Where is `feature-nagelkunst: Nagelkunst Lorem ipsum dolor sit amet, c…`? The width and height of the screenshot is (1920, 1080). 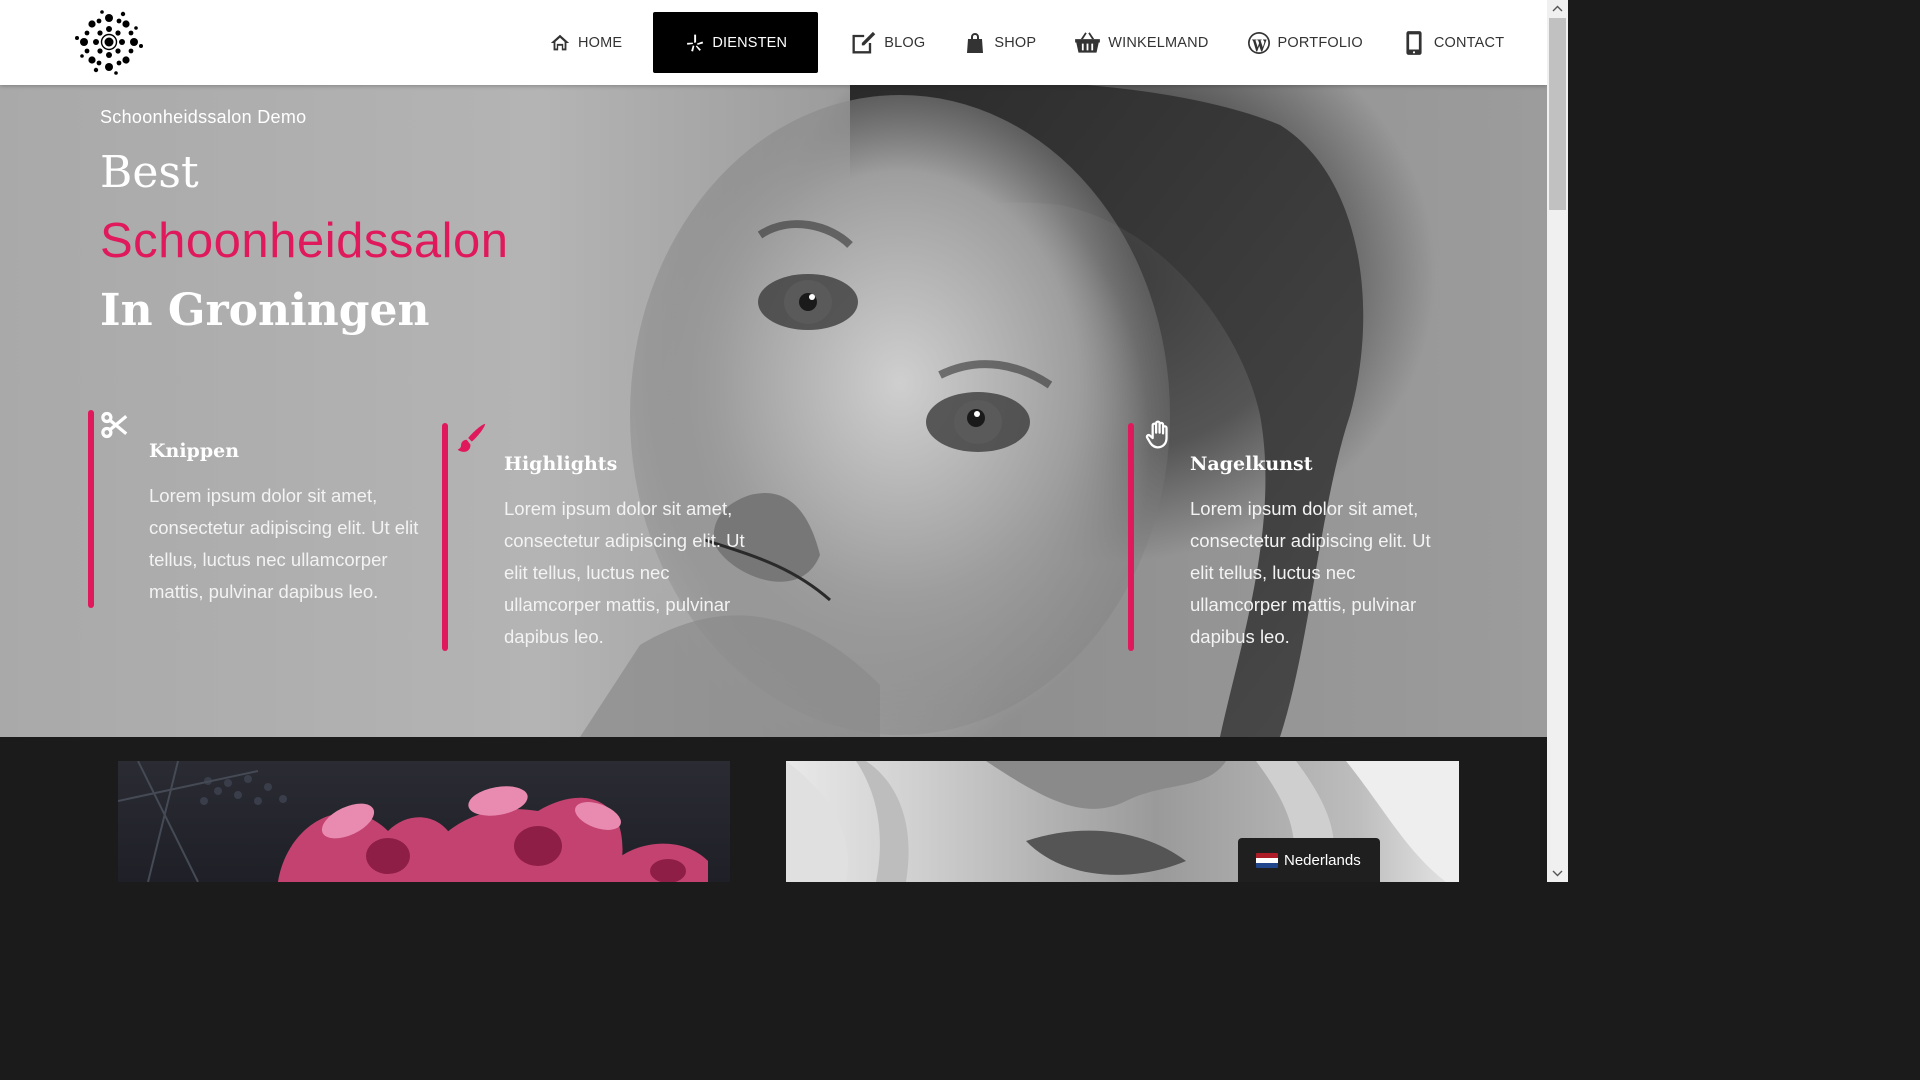
feature-nagelkunst: Nagelkunst Lorem ipsum dolor sit amet, c… is located at coordinates (1308, 536).